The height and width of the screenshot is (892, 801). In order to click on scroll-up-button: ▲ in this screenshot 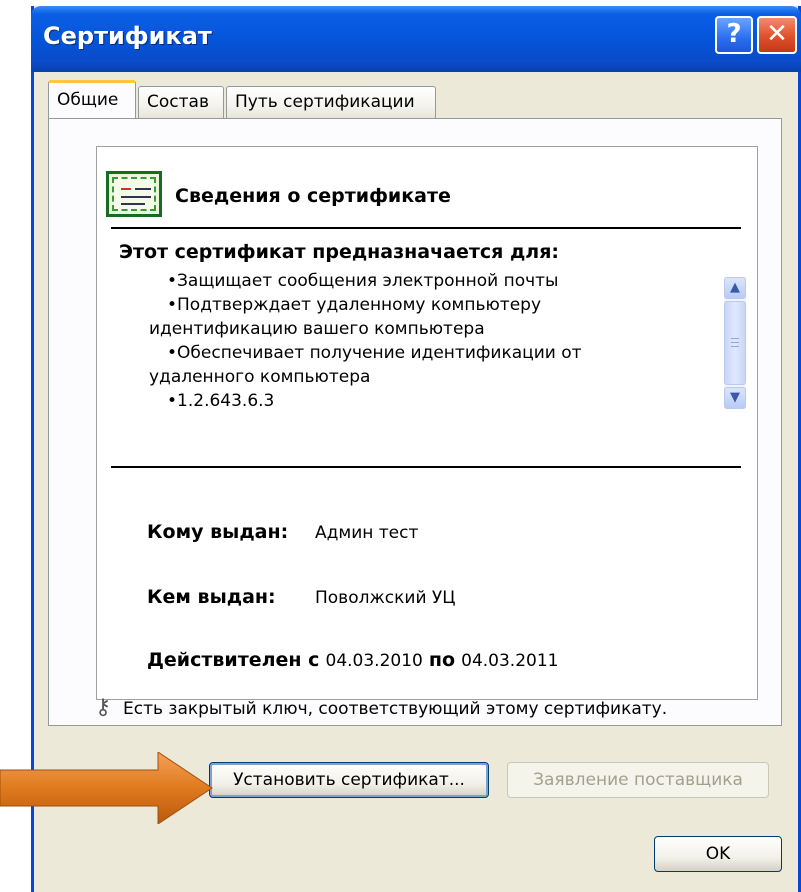, I will do `click(735, 288)`.